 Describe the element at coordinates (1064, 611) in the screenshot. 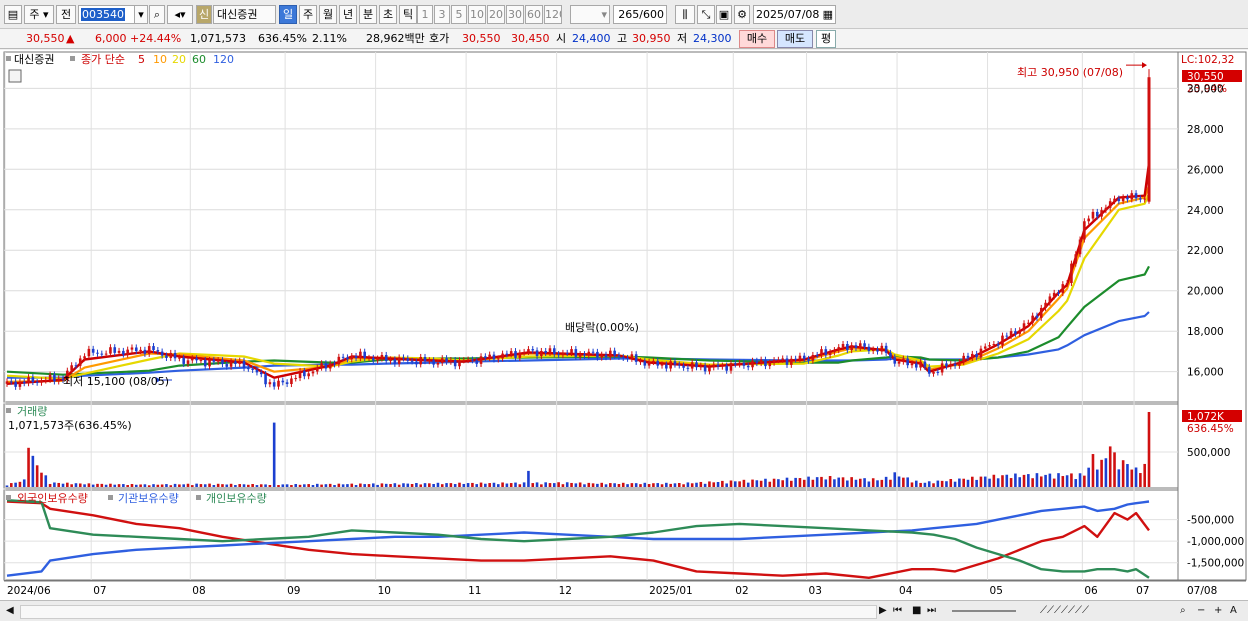

I see `draw-tools-icon: ⟋⟋⟋⟋⟋⟋⟋` at that location.